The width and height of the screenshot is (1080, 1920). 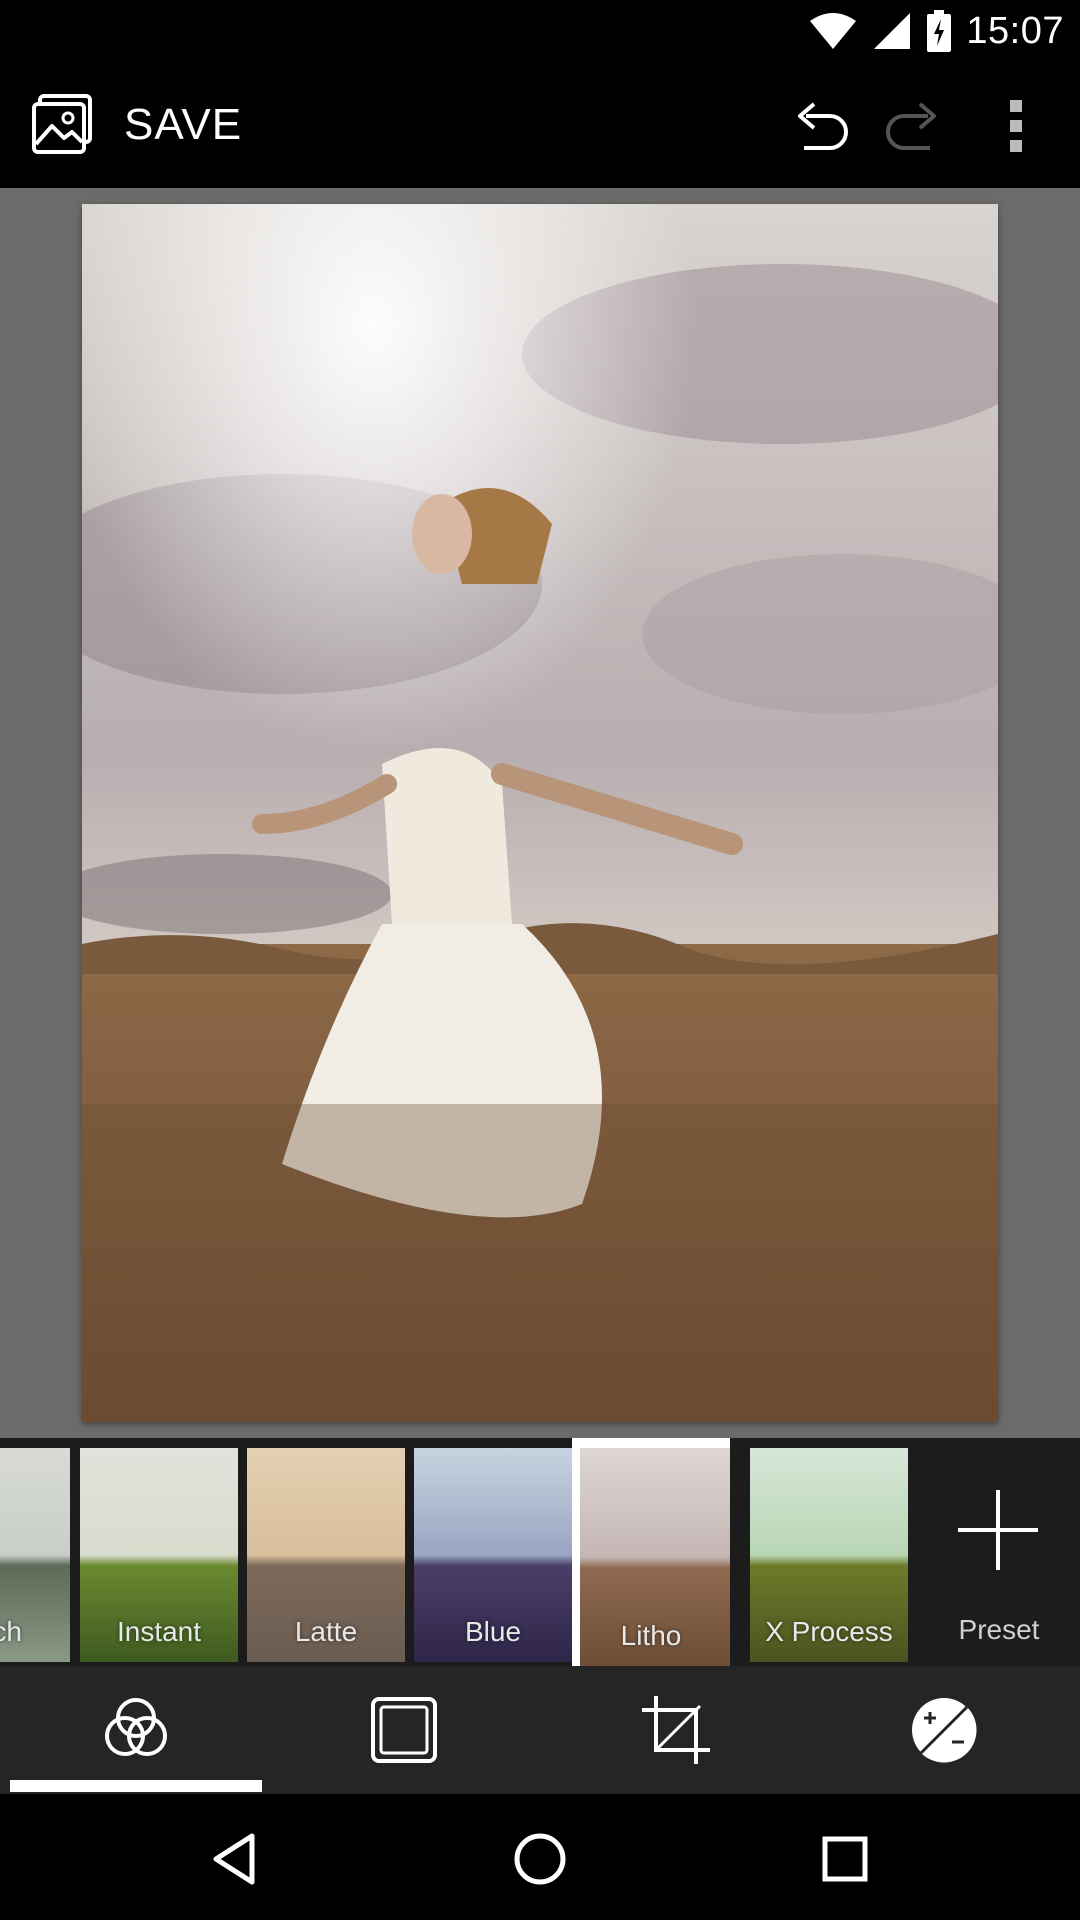 I want to click on status-icons: 15:07, so click(x=936, y=31).